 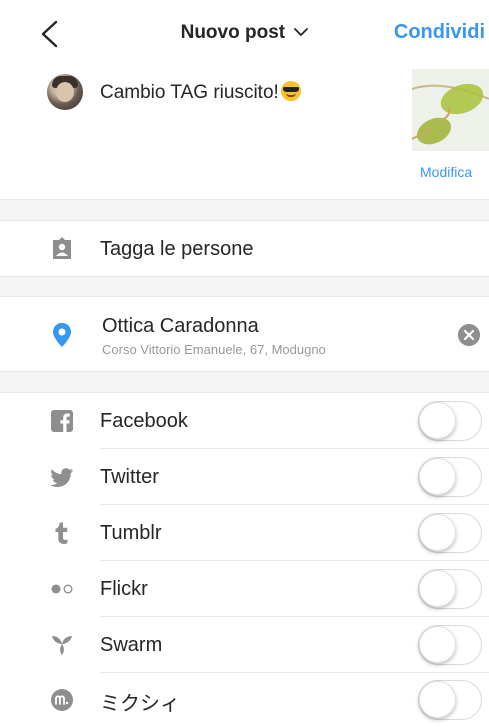 I want to click on location-name: Ottica Caradonna, so click(x=180, y=326).